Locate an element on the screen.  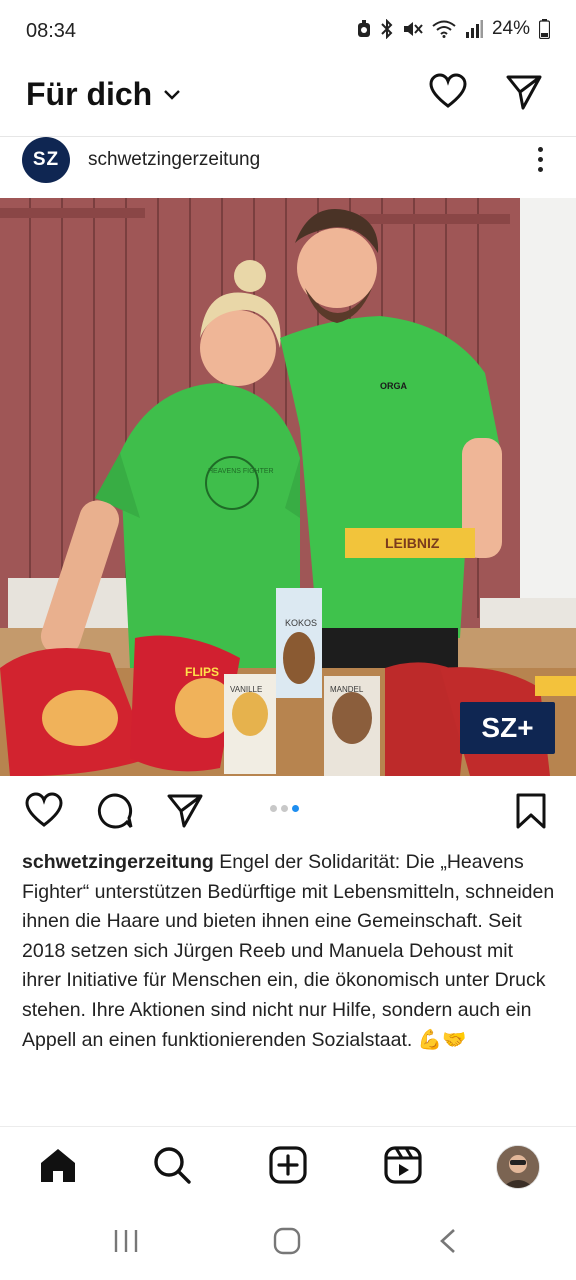
caption-username: schwetzingerzeitung is located at coordinates (118, 862).